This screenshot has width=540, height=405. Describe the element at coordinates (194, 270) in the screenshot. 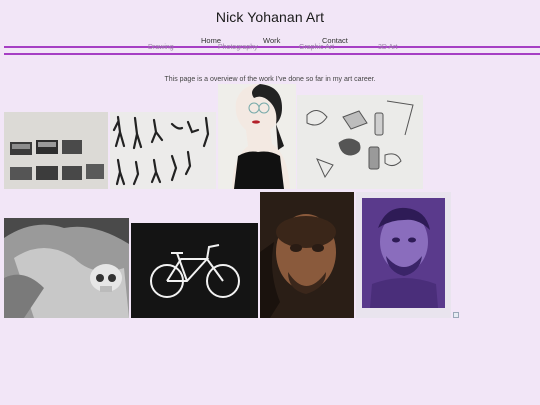

I see `art-bicycle` at that location.